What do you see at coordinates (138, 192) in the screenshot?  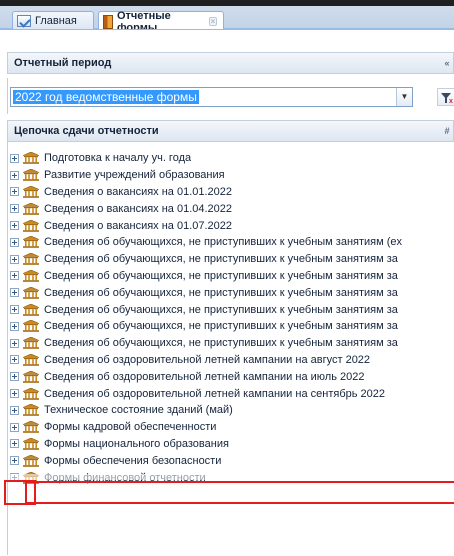 I see `tree-node-label: Сведения о вакансиях на 01.01.2022` at bounding box center [138, 192].